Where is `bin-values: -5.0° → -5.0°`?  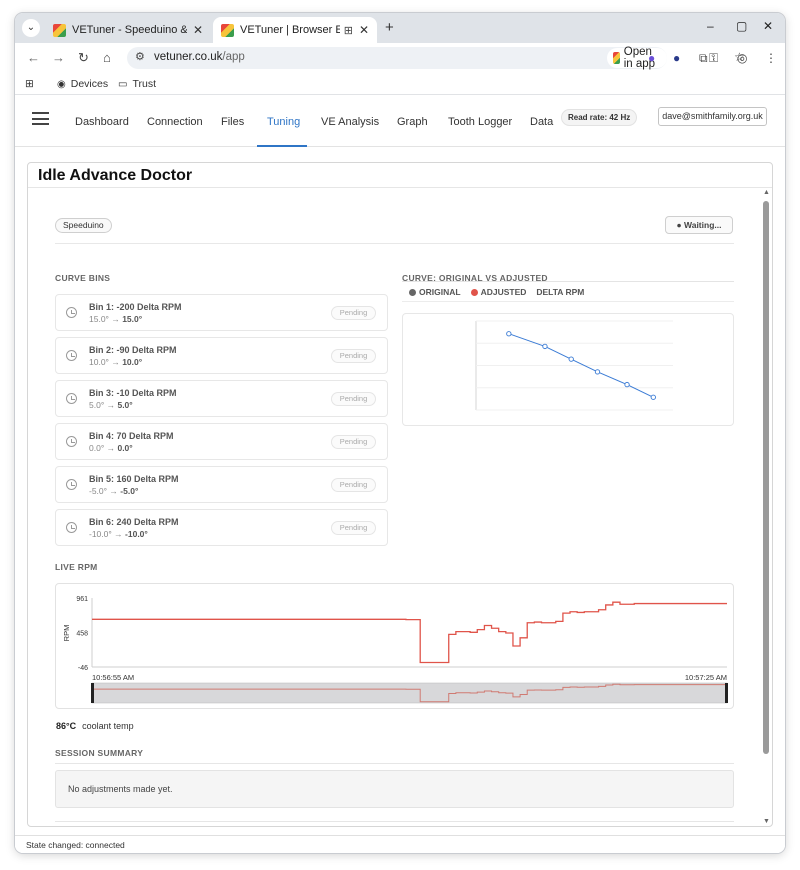 bin-values: -5.0° → -5.0° is located at coordinates (114, 491).